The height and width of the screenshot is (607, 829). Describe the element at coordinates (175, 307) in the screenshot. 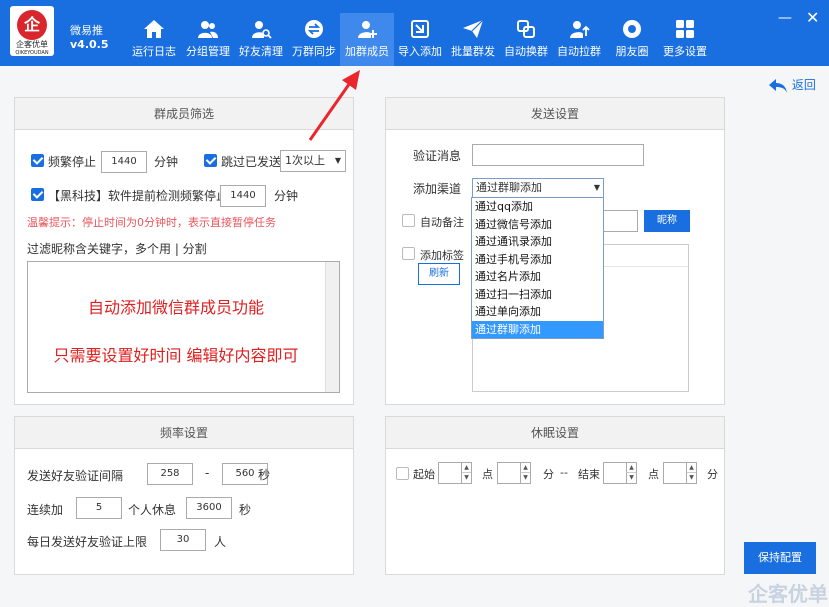

I see `feature-caption-1: 自动添加微信群成员功能` at that location.